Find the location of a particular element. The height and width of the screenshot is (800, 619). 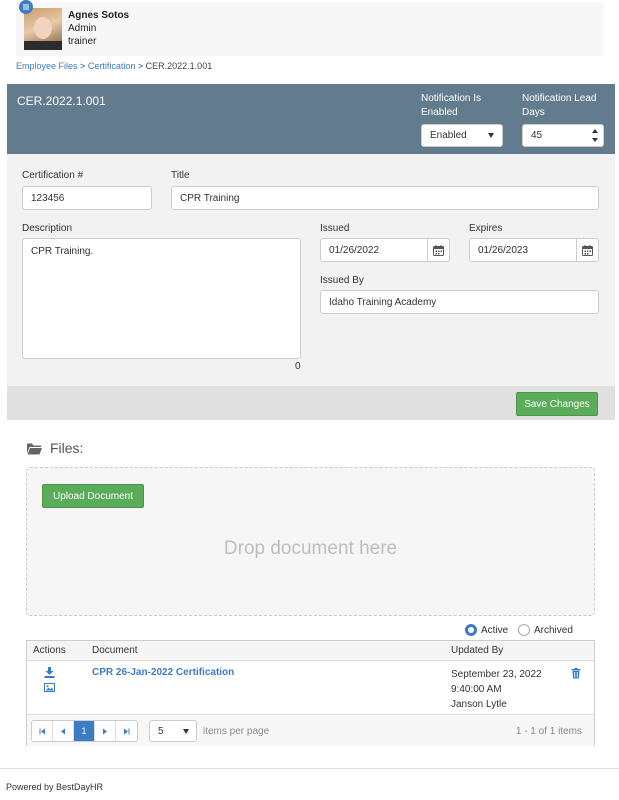

avatar is located at coordinates (43, 29).